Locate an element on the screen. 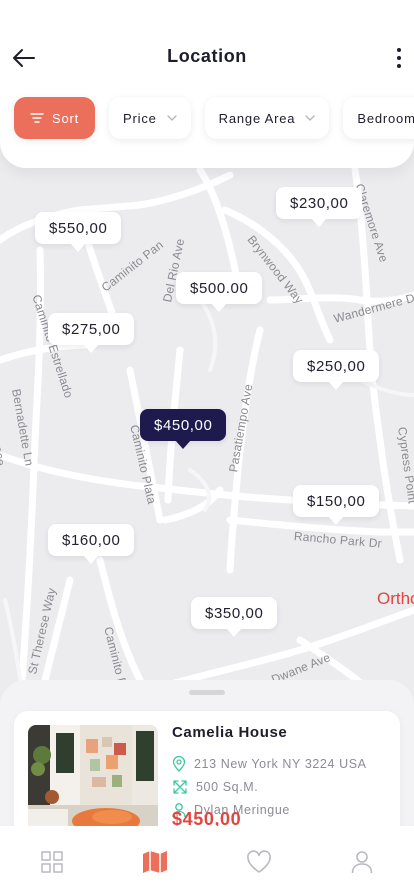 The image size is (414, 896). price-pin: $275,00 is located at coordinates (91, 333).